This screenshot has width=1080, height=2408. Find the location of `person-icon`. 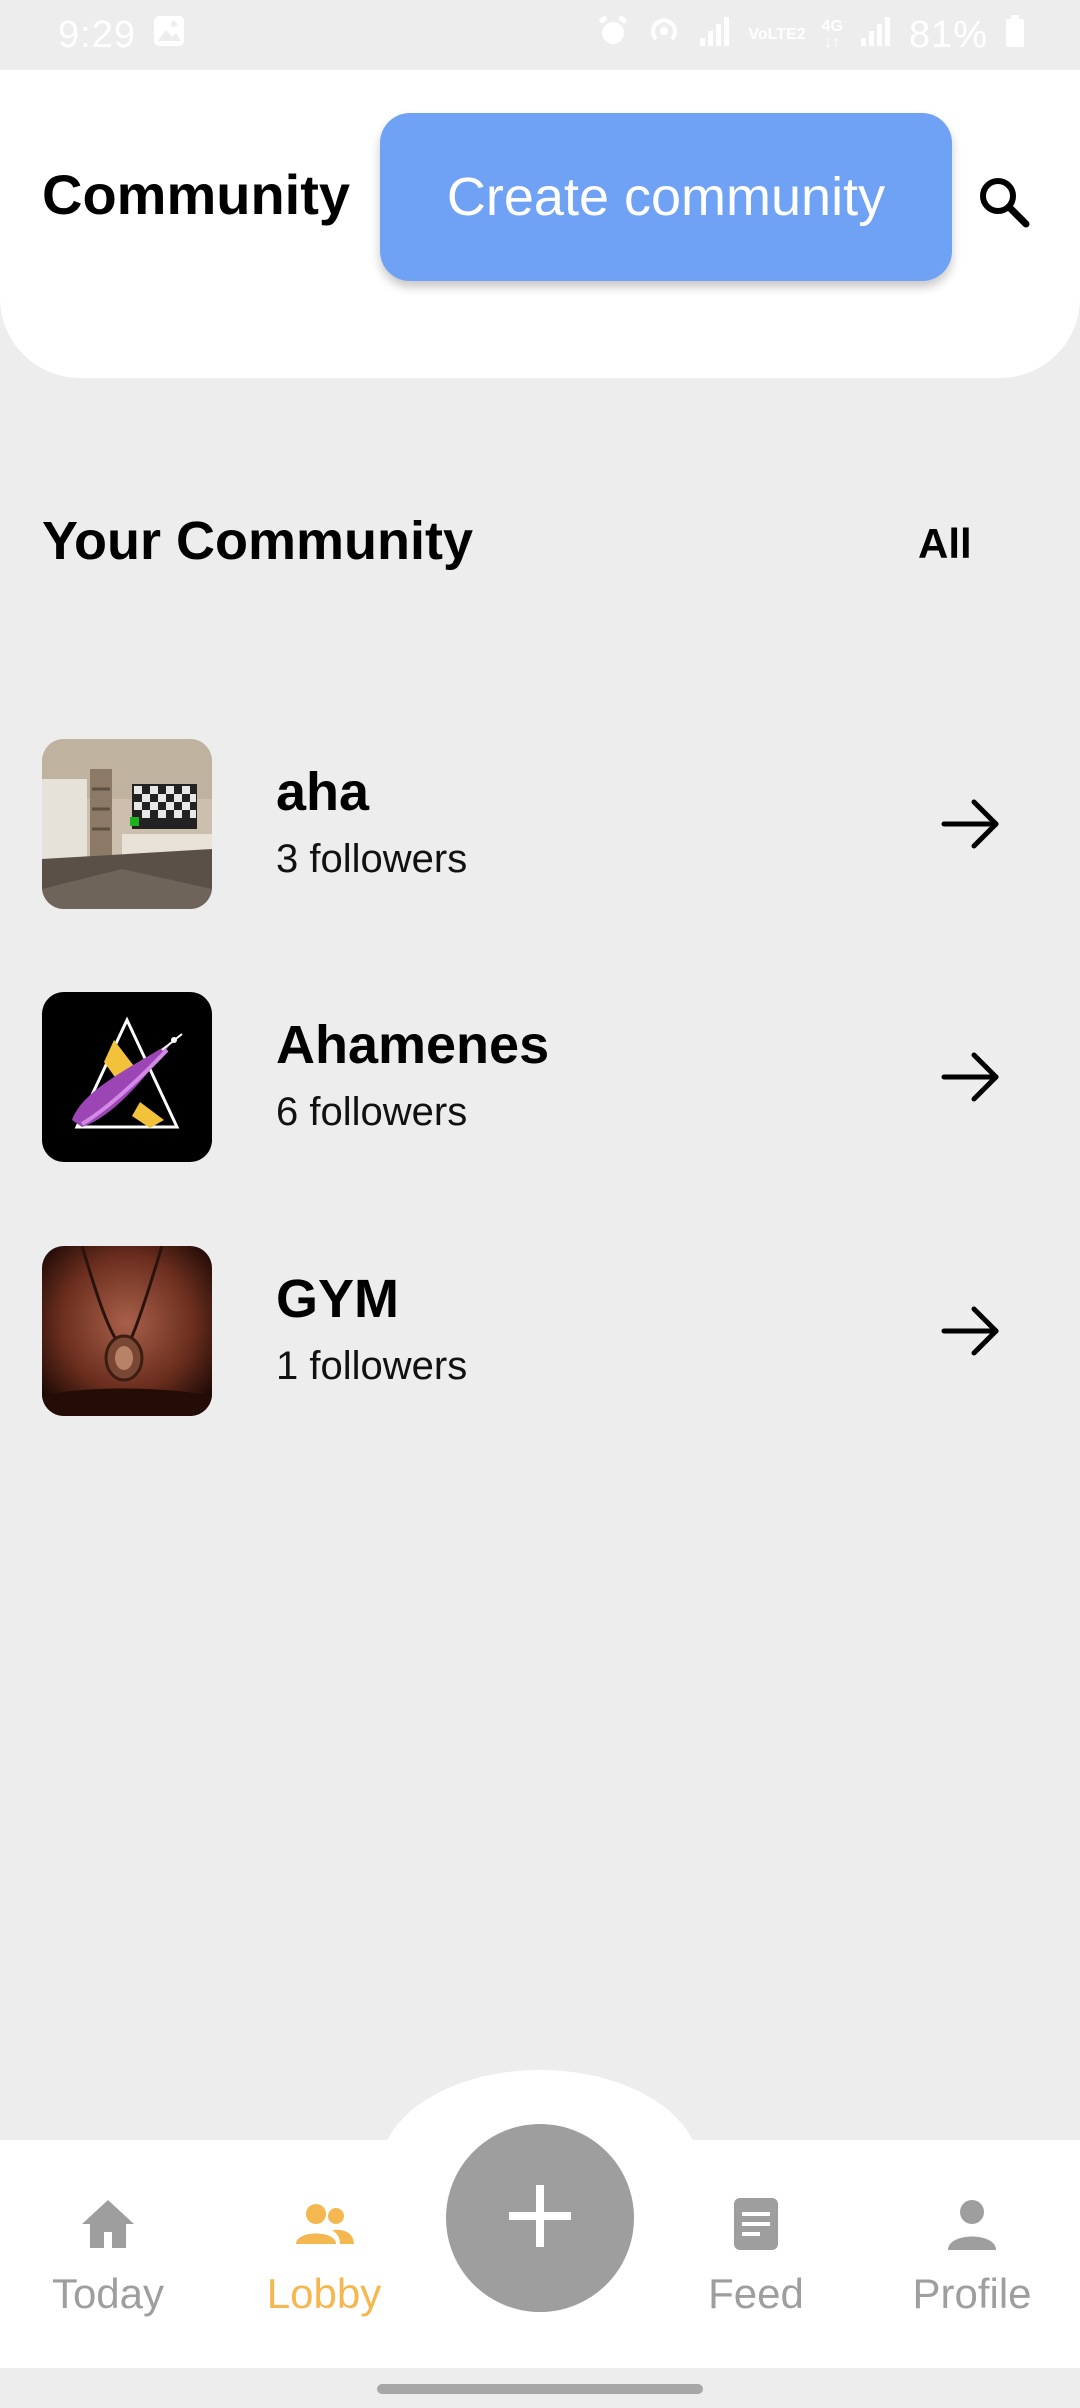

person-icon is located at coordinates (972, 2224).